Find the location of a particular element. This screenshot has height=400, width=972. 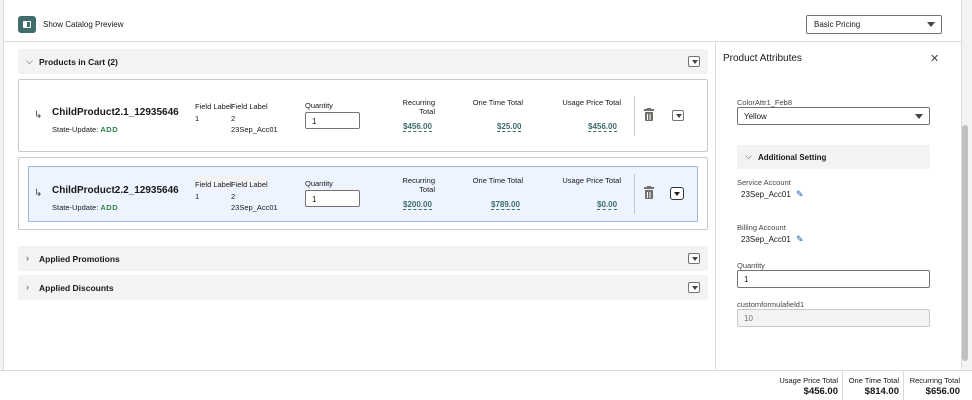

additional-setting-title: Additional Setting is located at coordinates (792, 157).